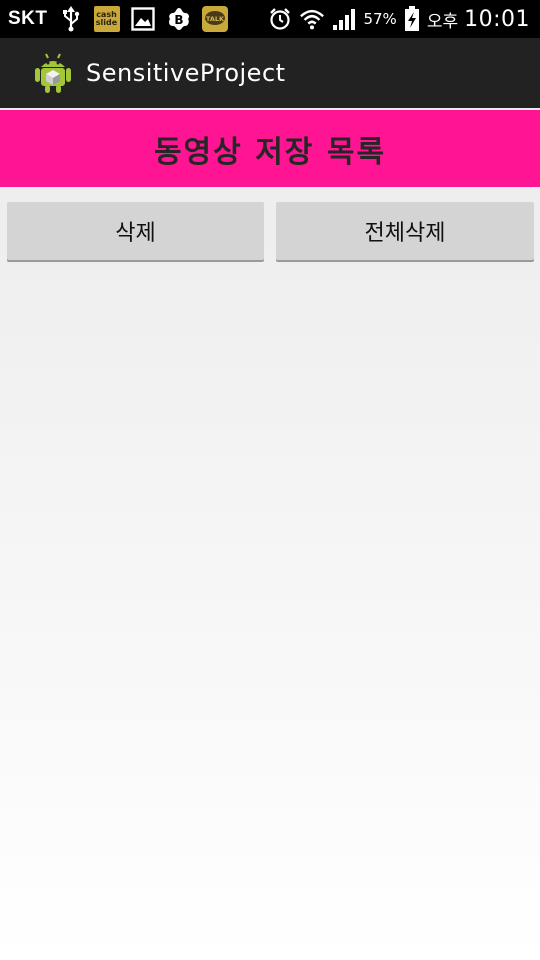 The width and height of the screenshot is (540, 960). What do you see at coordinates (28, 18) in the screenshot?
I see `carrier-label: SKT` at bounding box center [28, 18].